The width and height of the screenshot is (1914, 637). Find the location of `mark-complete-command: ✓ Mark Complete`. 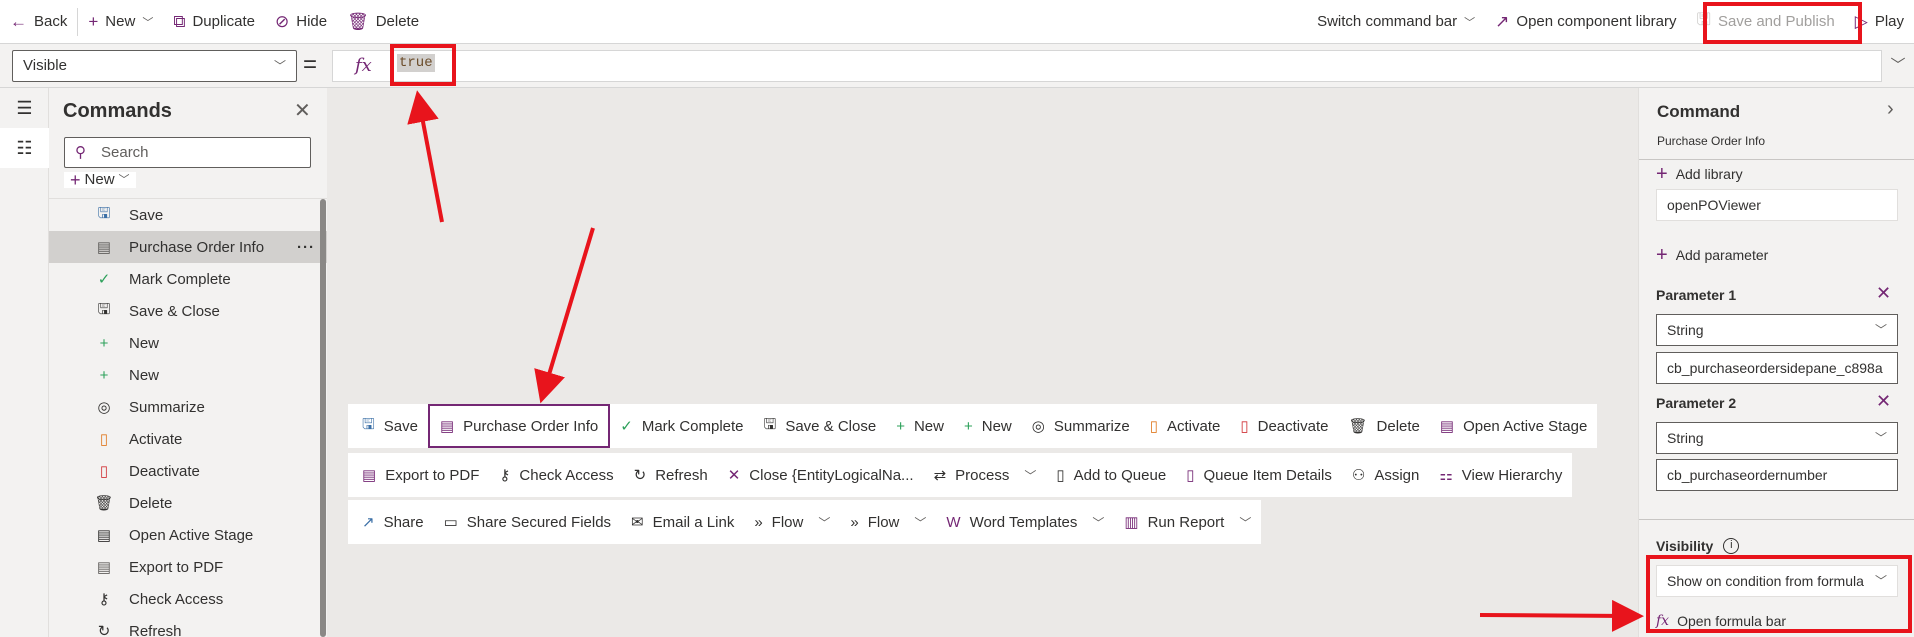

mark-complete-command: ✓ Mark Complete is located at coordinates (681, 426).